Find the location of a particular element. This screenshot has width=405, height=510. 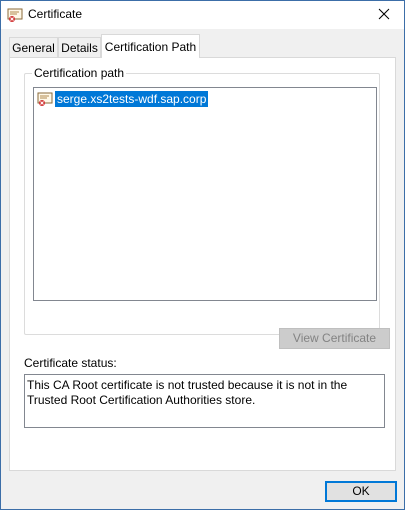

close-button is located at coordinates (384, 15).